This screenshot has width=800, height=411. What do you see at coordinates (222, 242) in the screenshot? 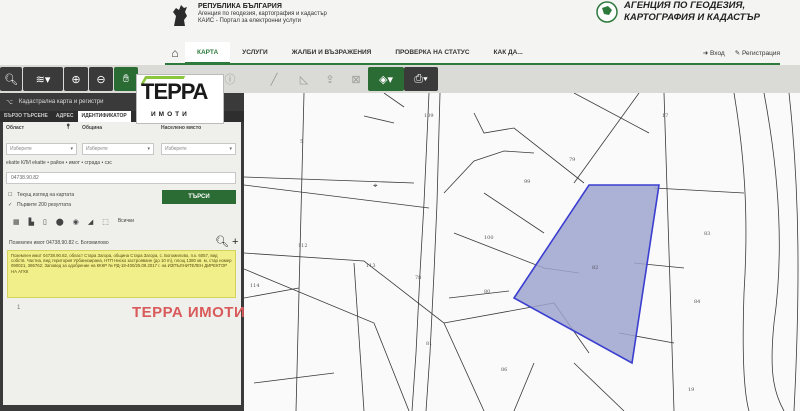
I see `zoom-to-result-icon: 🔍︎` at bounding box center [222, 242].